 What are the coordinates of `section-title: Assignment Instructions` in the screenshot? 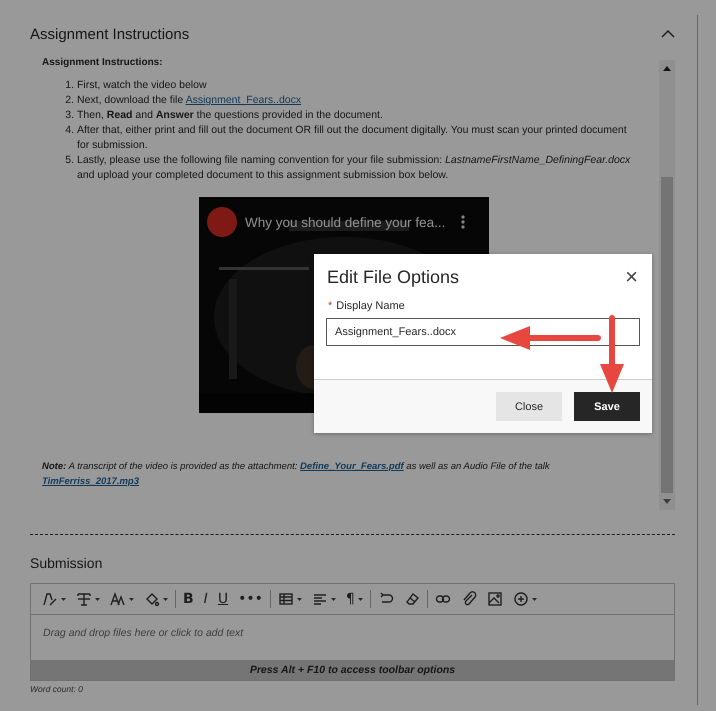 It's located at (110, 34).